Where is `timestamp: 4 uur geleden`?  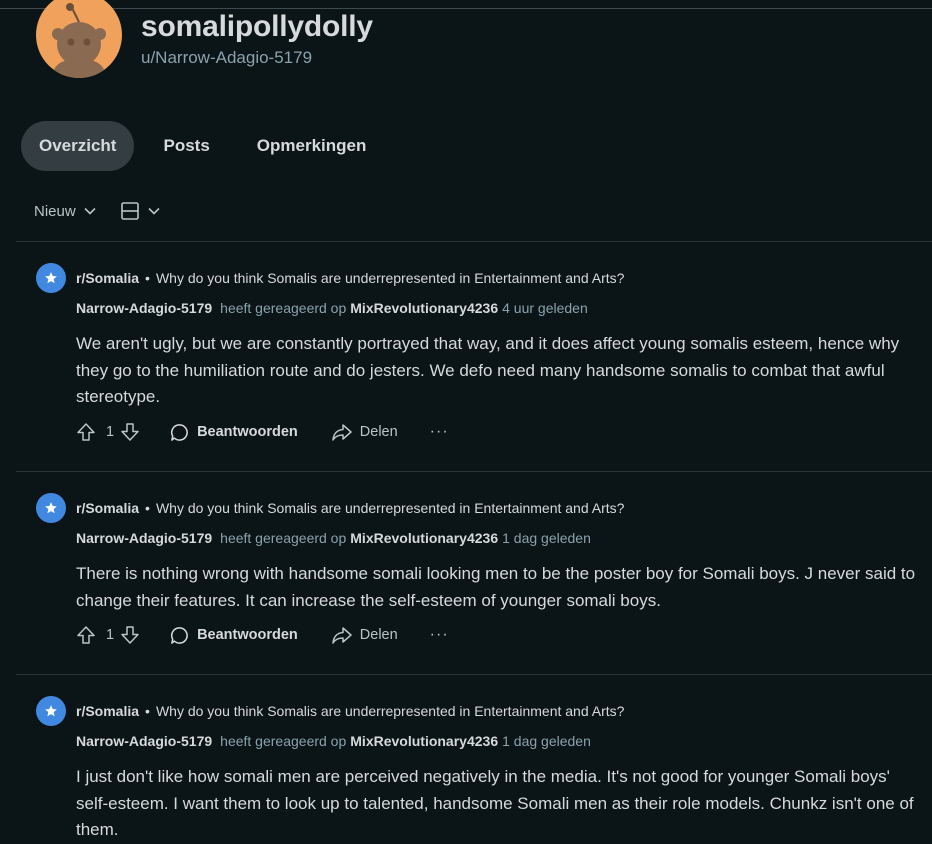 timestamp: 4 uur geleden is located at coordinates (545, 308).